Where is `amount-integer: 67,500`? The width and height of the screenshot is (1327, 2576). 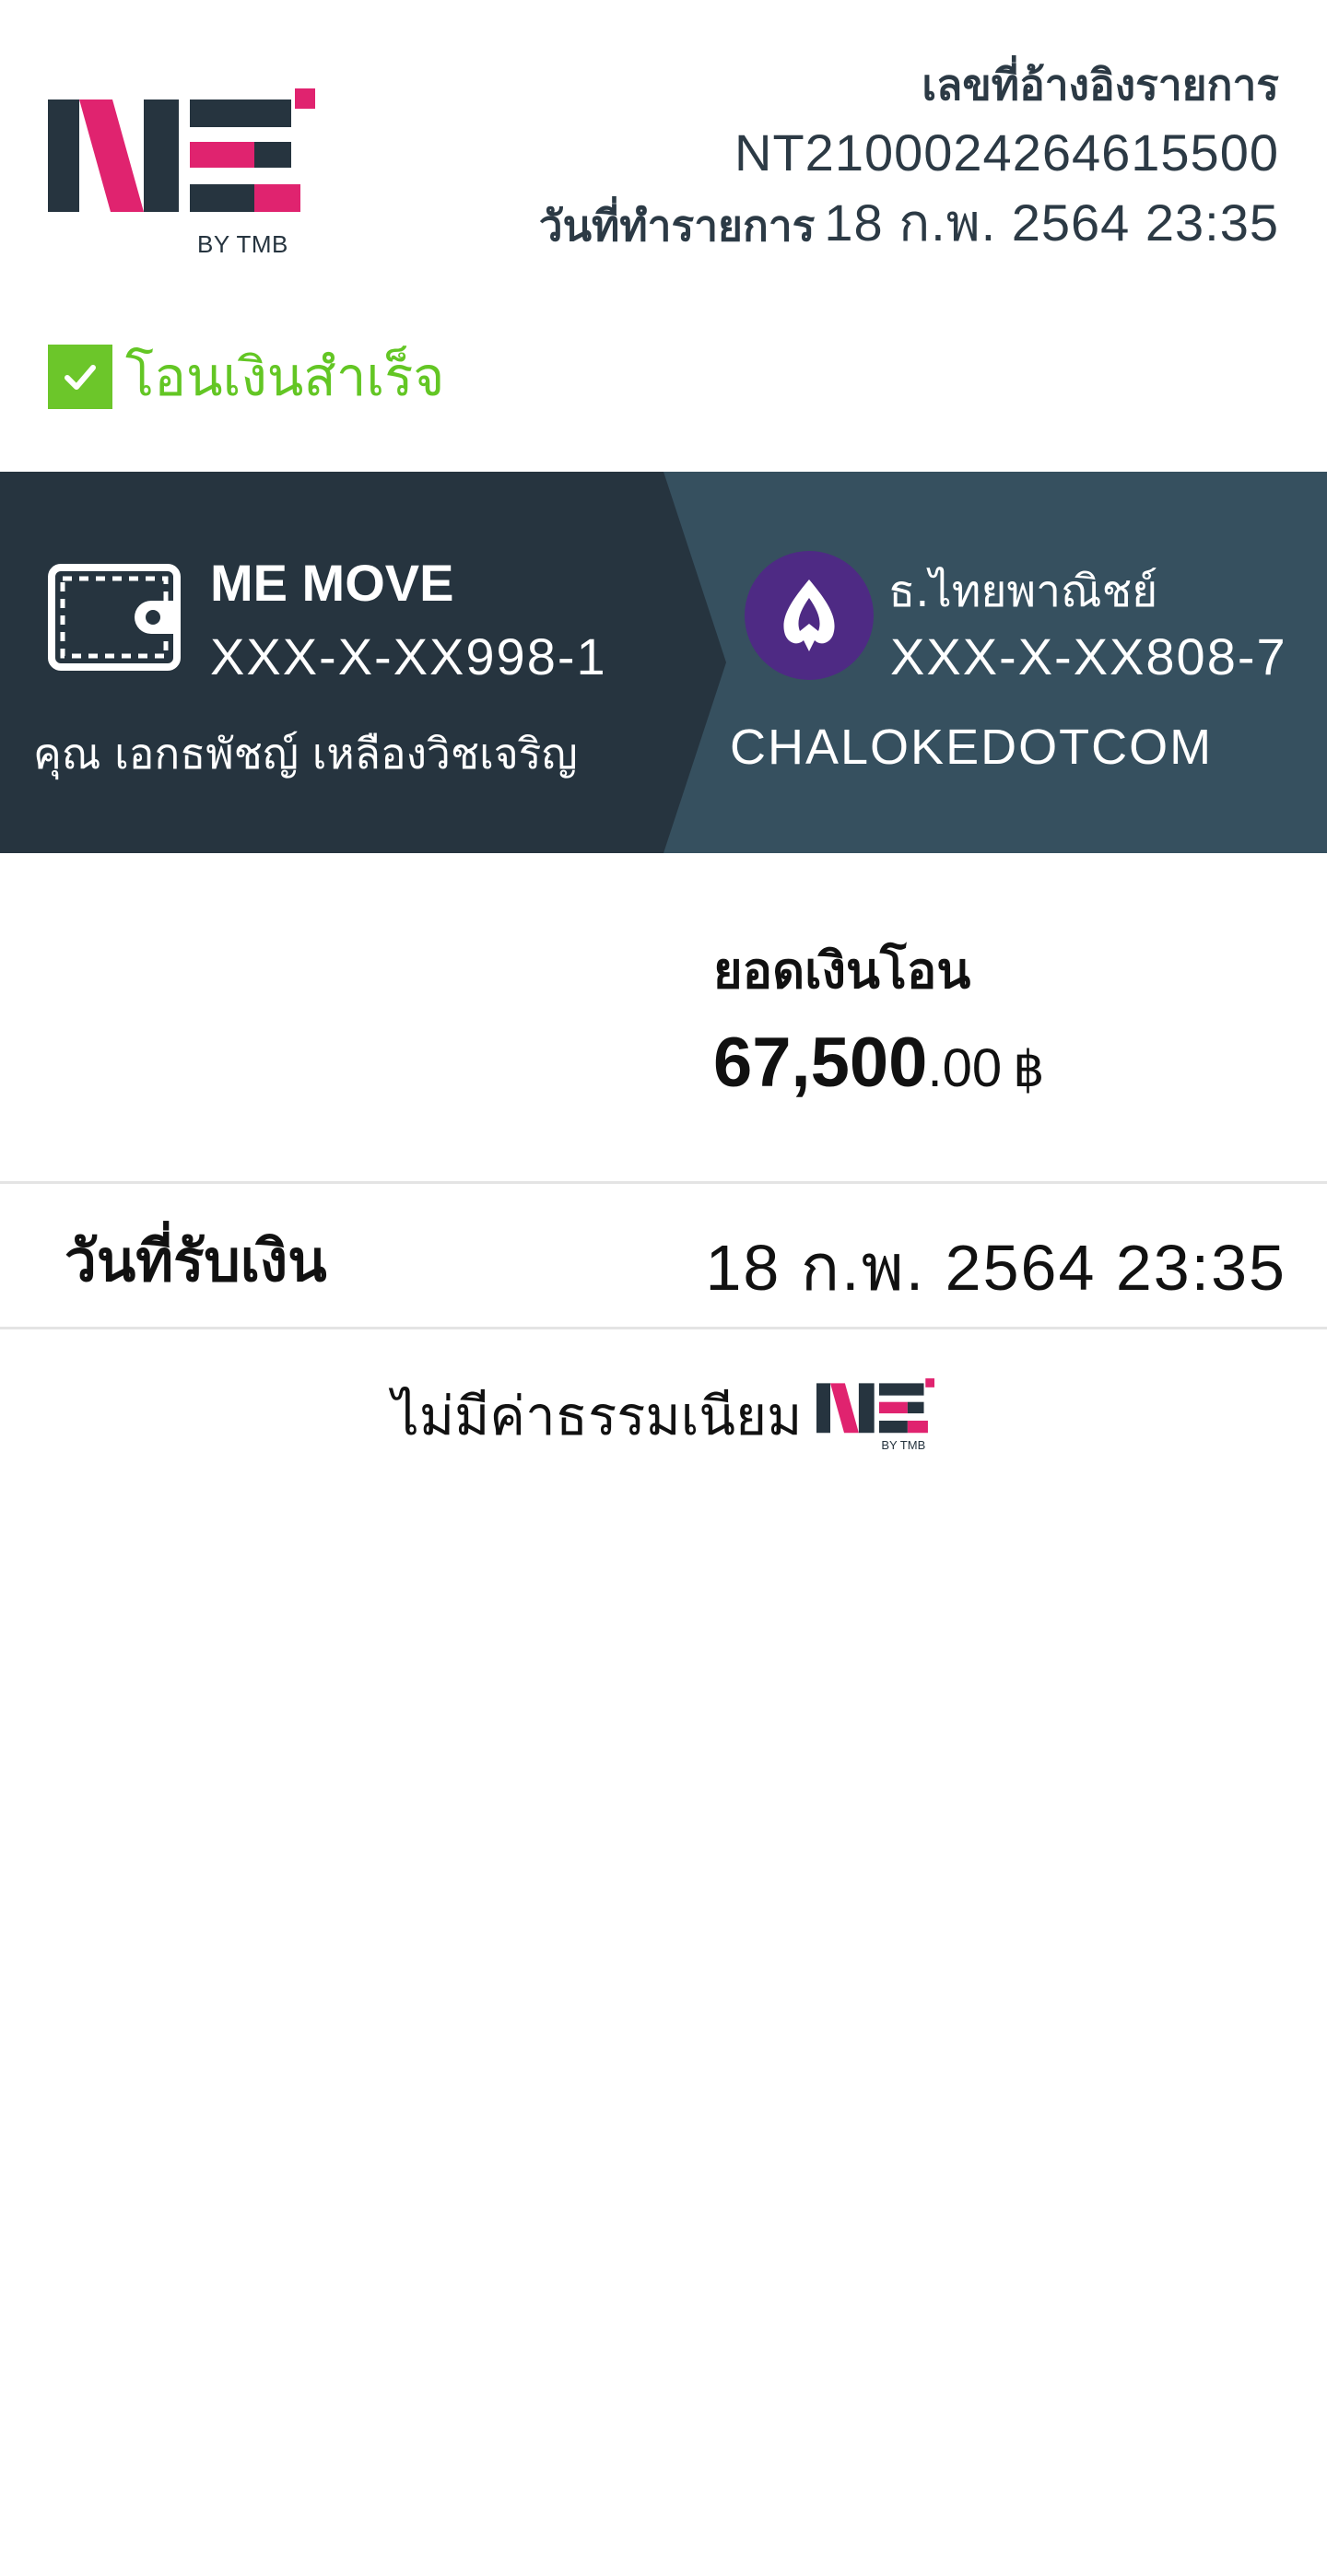 amount-integer: 67,500 is located at coordinates (820, 1063).